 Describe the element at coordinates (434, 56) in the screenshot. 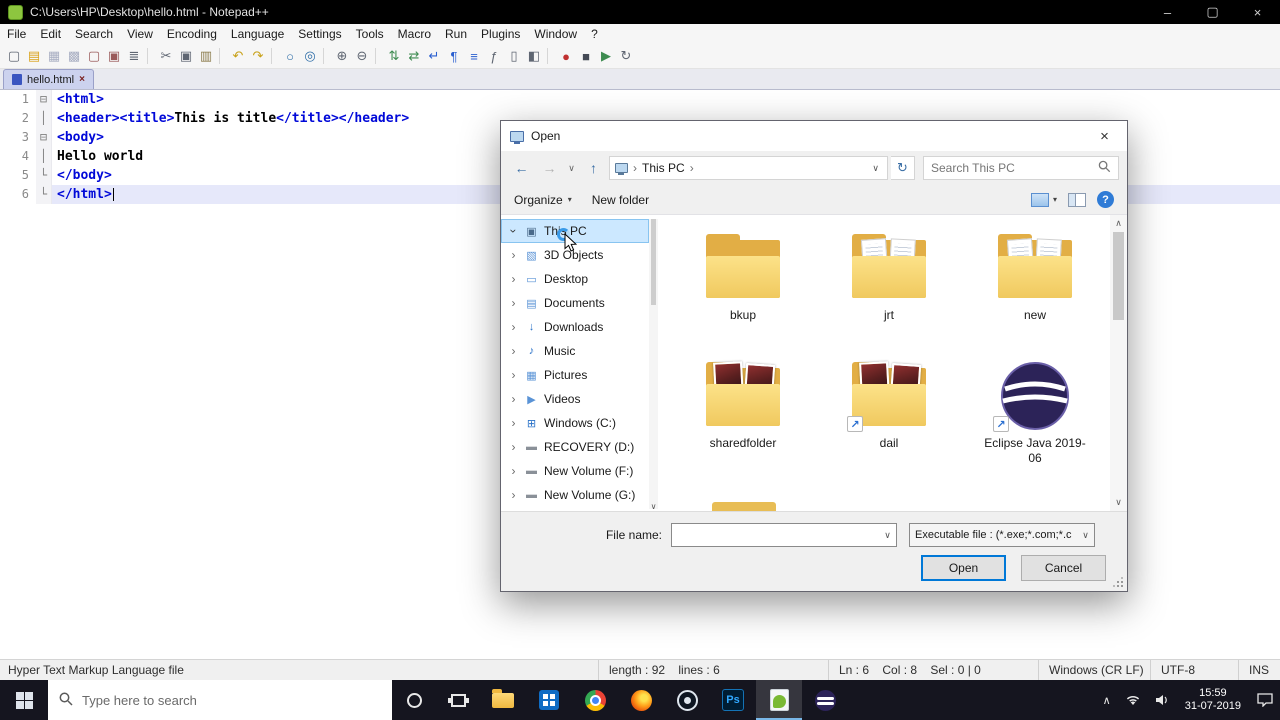

I see `word-wrap-icon: ↵` at that location.